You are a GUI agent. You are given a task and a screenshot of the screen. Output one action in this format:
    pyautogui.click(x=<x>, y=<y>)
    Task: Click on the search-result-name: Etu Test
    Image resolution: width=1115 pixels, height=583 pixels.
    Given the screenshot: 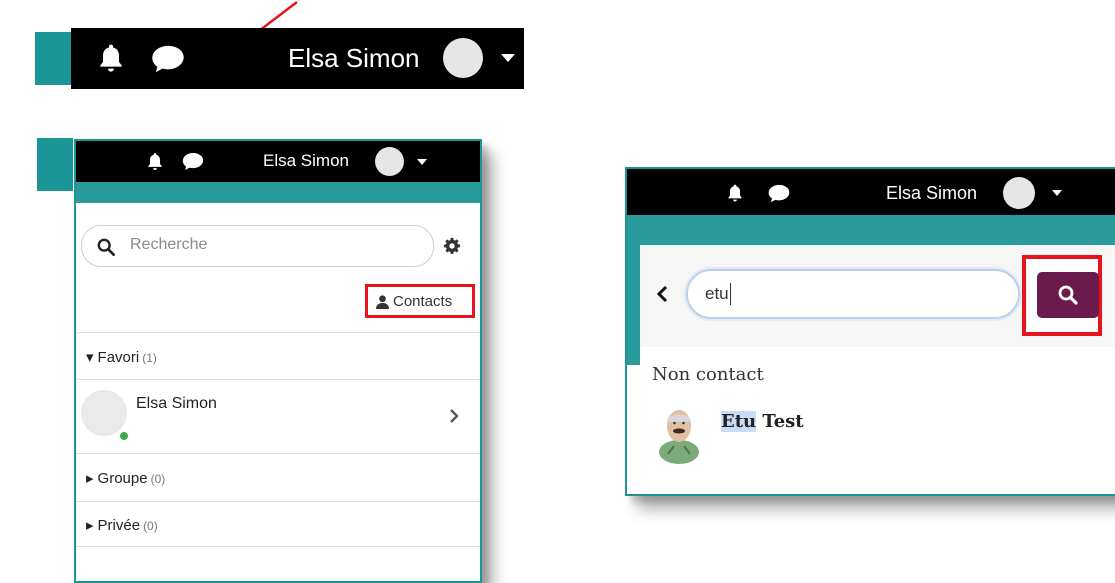 What is the action you would take?
    pyautogui.click(x=762, y=421)
    